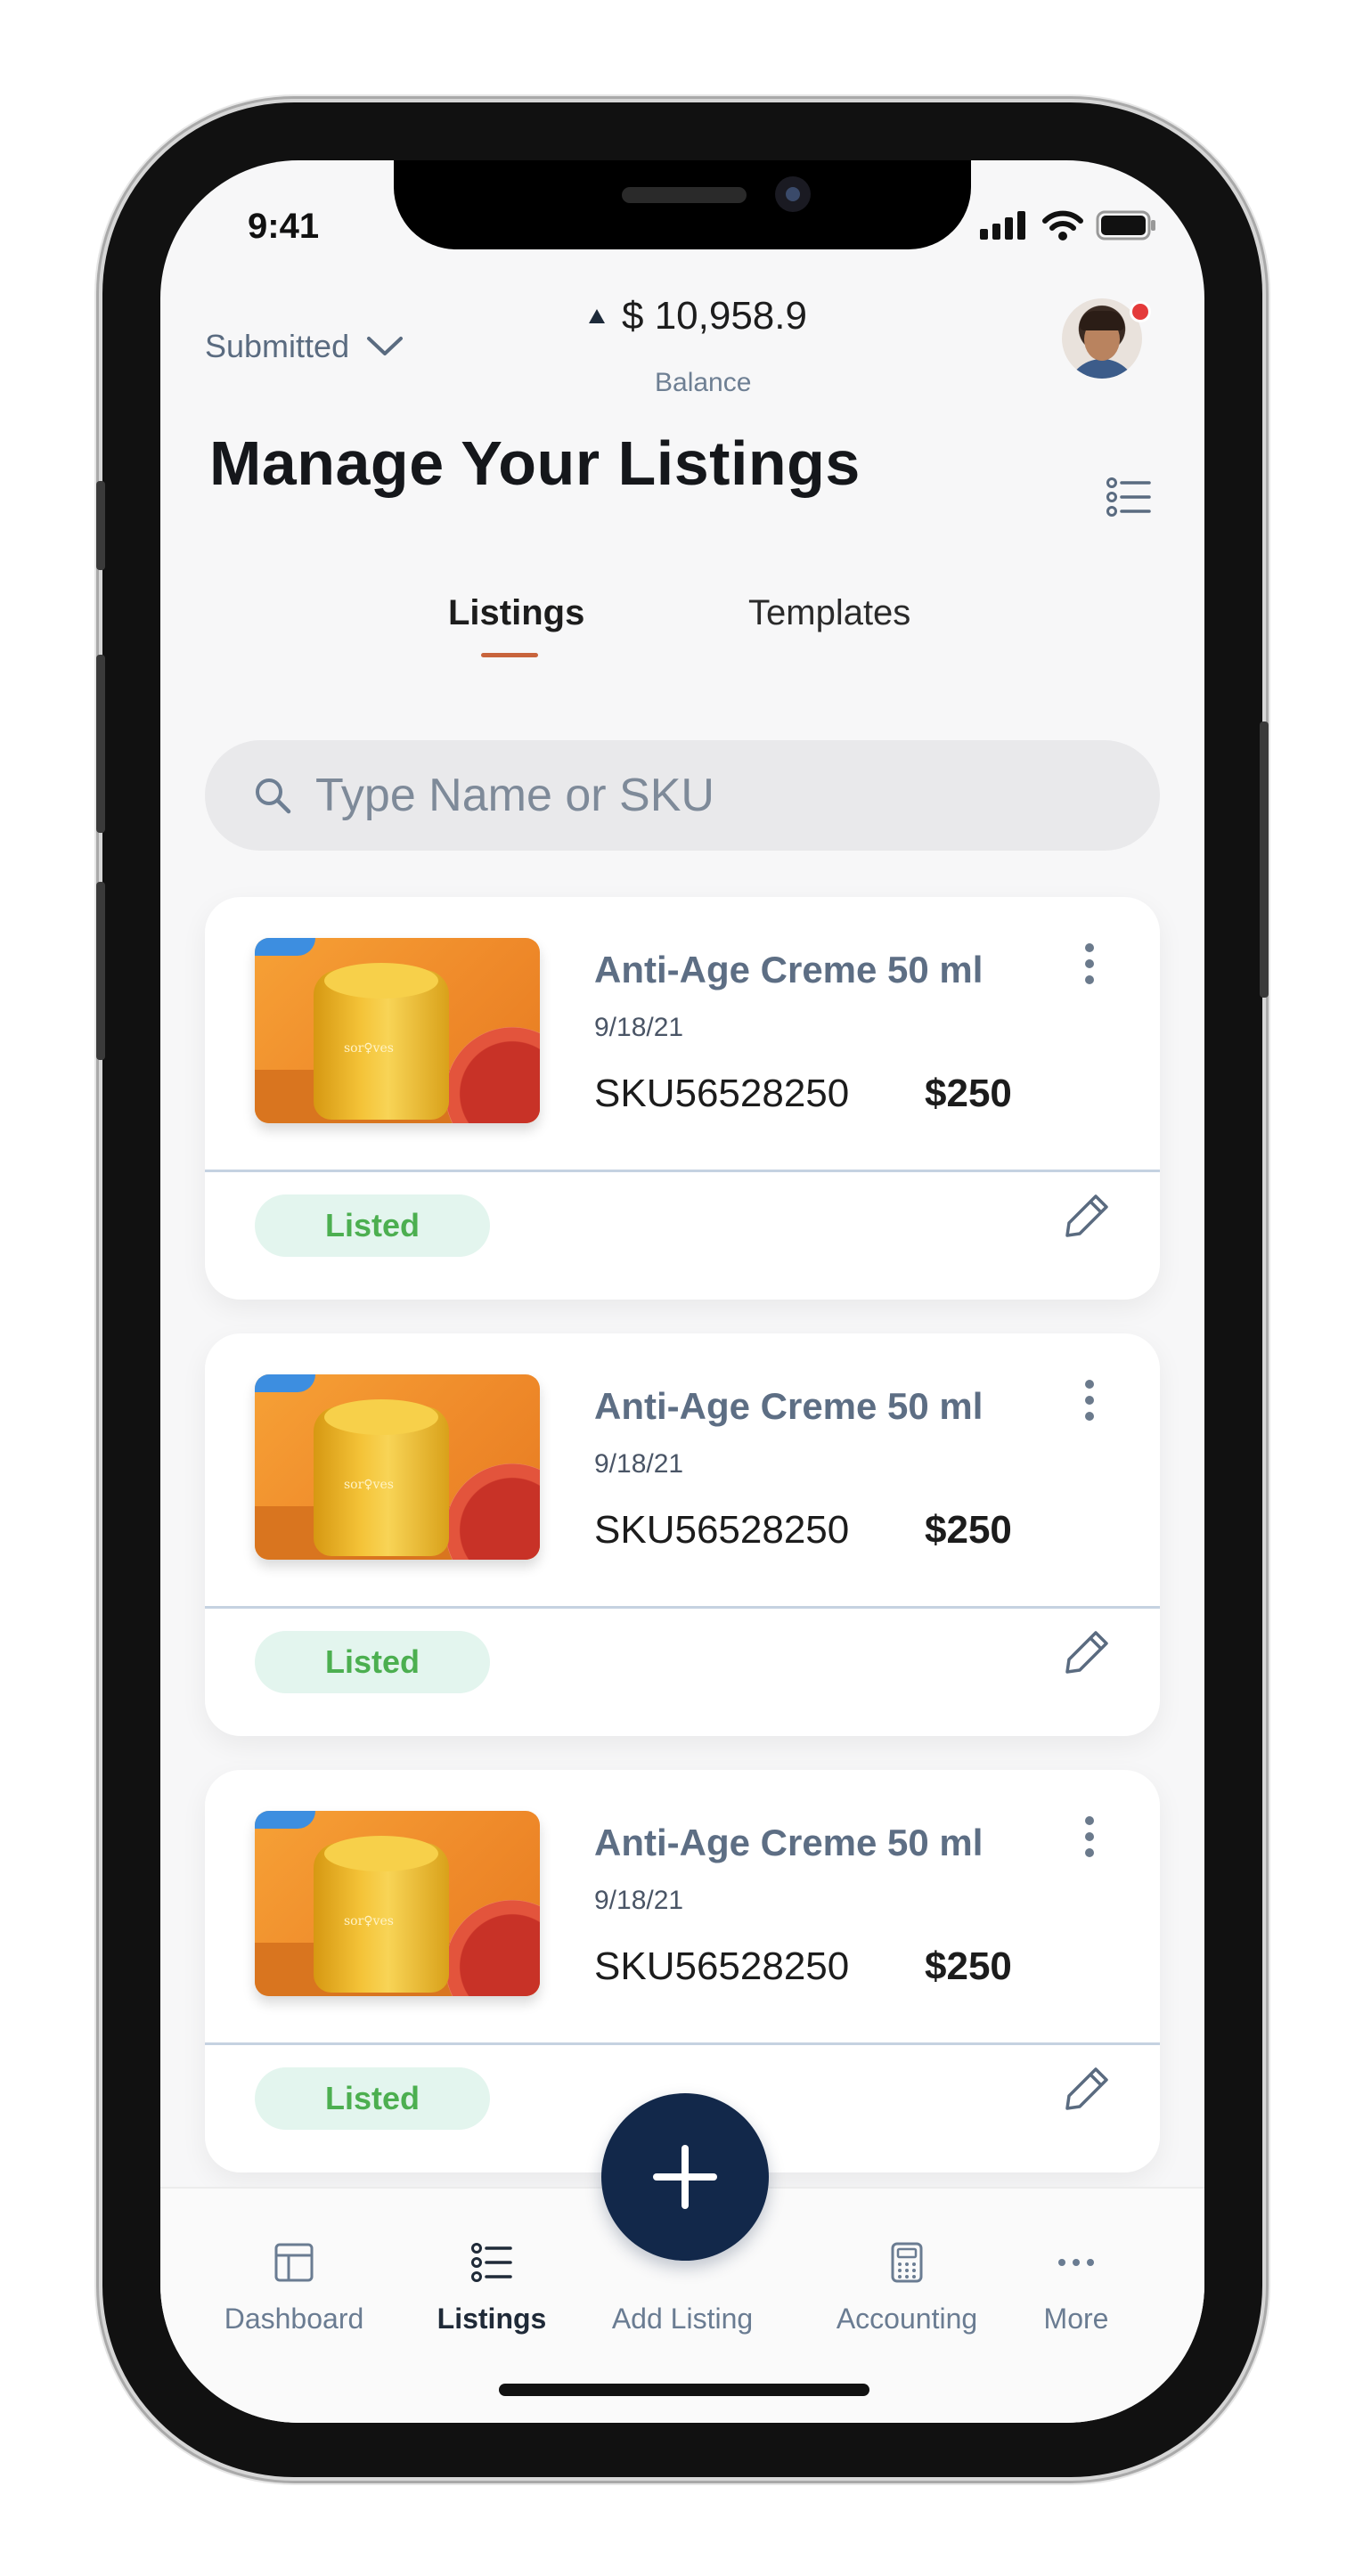 This screenshot has height=2576, width=1363. I want to click on nav-more: More, so click(1076, 2289).